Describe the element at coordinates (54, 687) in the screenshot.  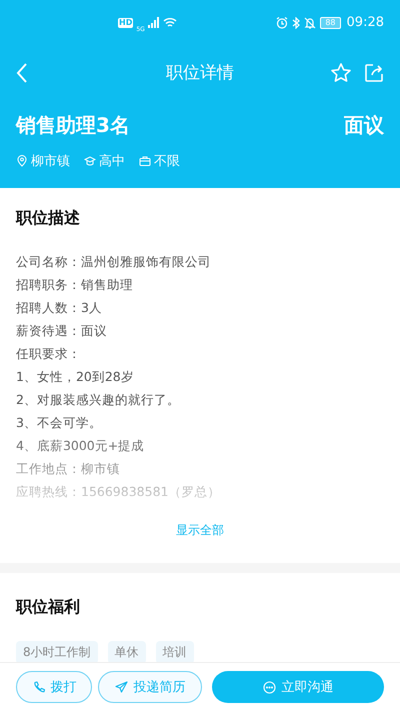
I see `call-button: 拨打` at that location.